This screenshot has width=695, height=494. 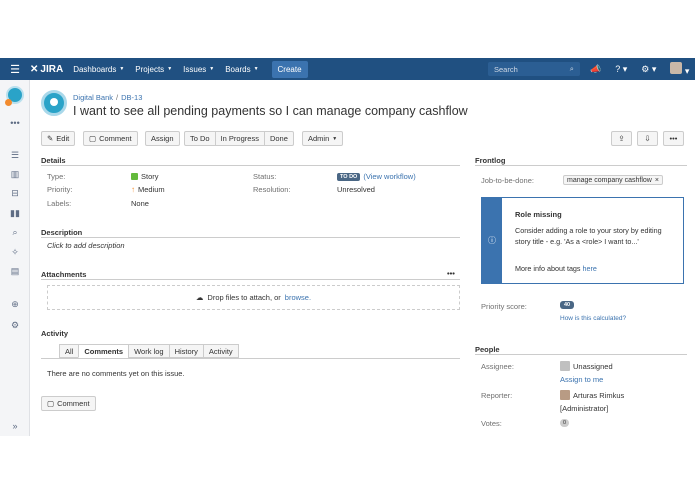 What do you see at coordinates (534, 69) in the screenshot?
I see `search-input: Search ⌕` at bounding box center [534, 69].